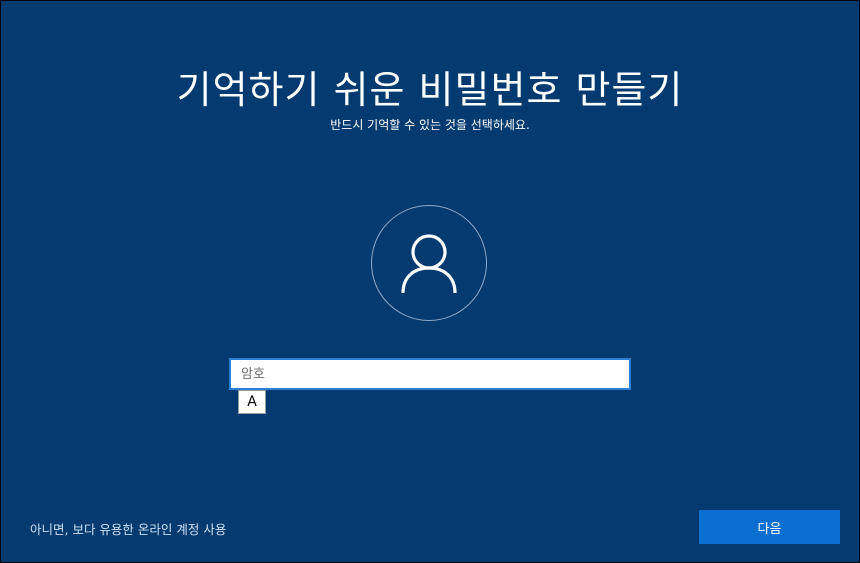 This screenshot has width=860, height=563. I want to click on next-button: 다음, so click(769, 527).